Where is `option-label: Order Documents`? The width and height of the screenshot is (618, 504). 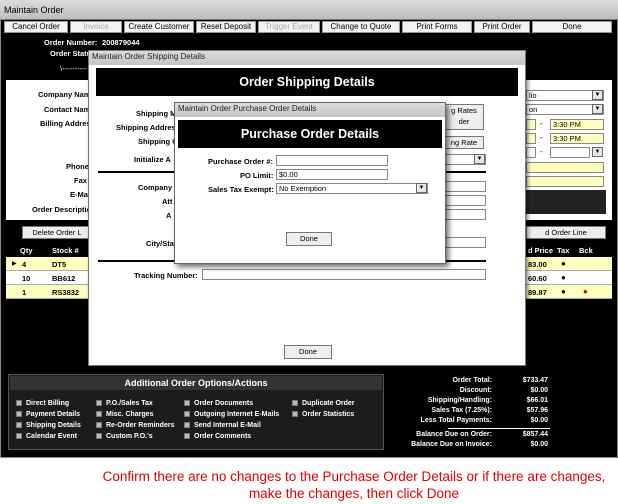
option-label: Order Documents is located at coordinates (224, 403).